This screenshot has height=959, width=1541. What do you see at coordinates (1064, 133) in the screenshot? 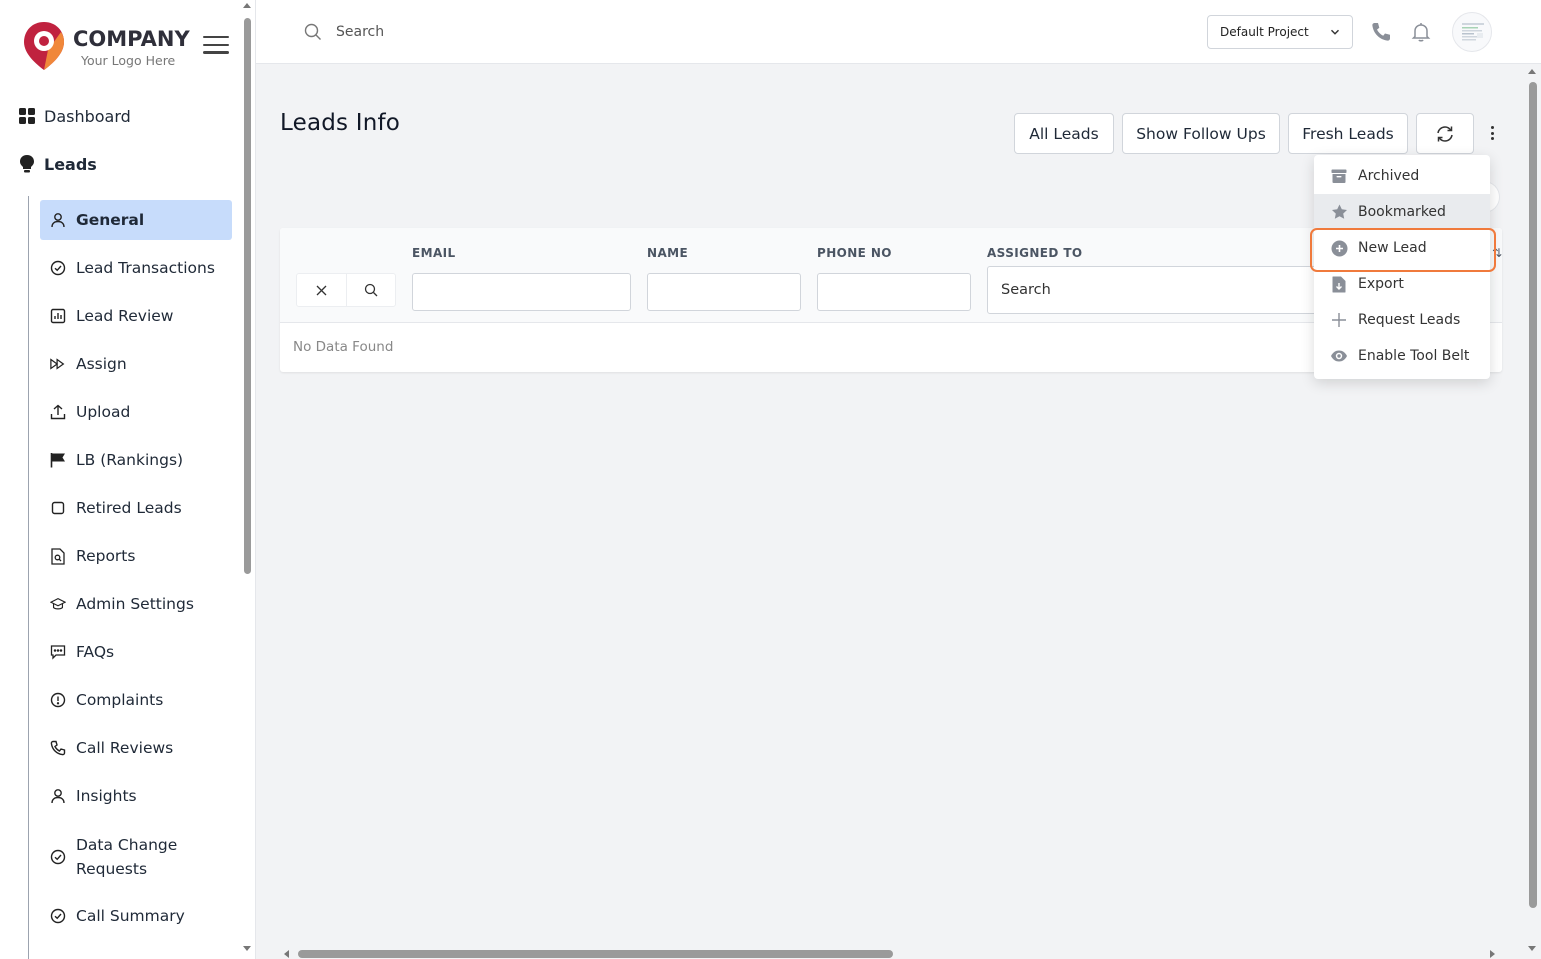
I see `all-leads-button: All Leads` at bounding box center [1064, 133].